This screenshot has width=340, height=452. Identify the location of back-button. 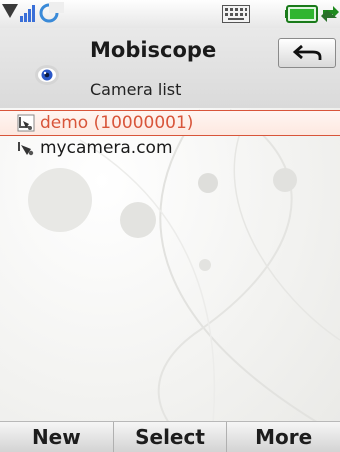
(307, 53).